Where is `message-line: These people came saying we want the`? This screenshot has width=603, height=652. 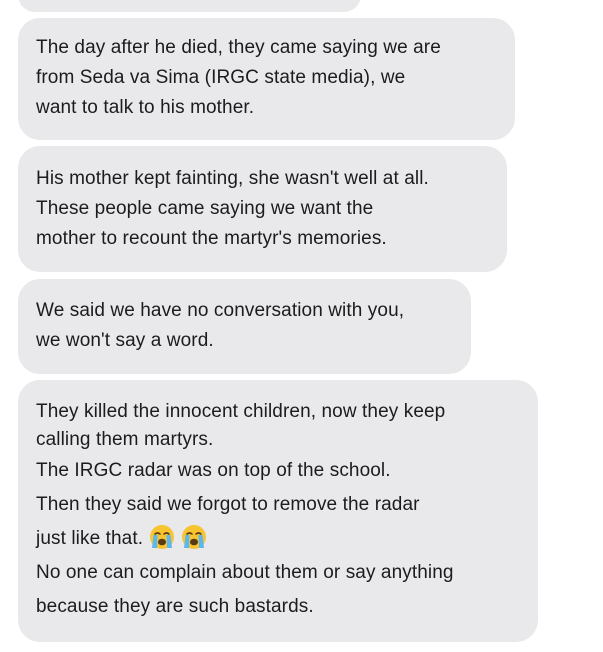 message-line: These people came saying we want the is located at coordinates (205, 208).